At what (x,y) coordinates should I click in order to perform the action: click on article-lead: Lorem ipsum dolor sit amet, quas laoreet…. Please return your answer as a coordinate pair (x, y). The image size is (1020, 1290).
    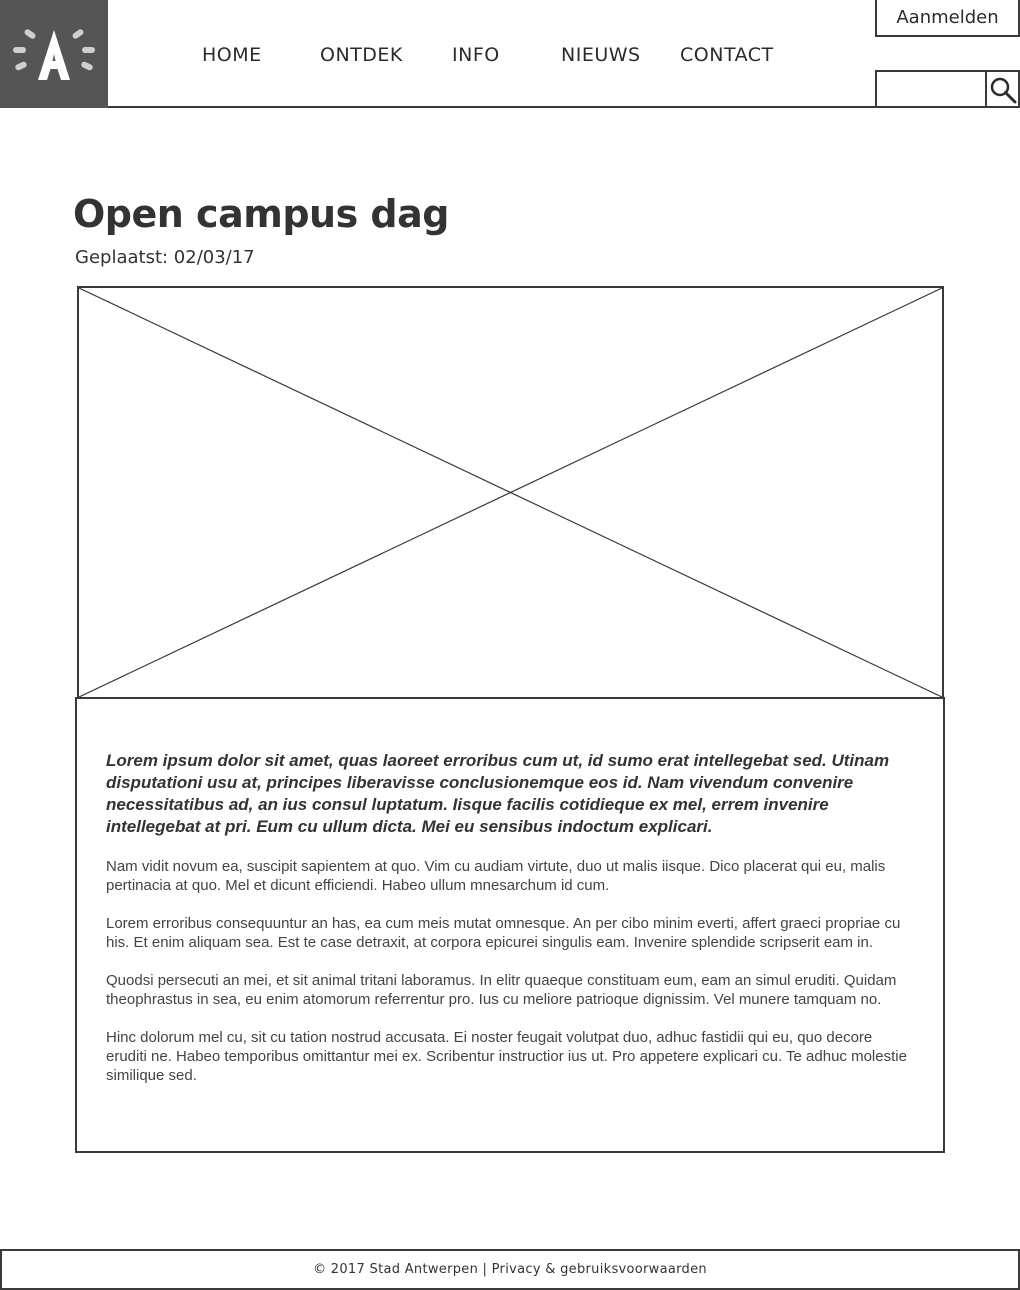
    Looking at the image, I should click on (498, 793).